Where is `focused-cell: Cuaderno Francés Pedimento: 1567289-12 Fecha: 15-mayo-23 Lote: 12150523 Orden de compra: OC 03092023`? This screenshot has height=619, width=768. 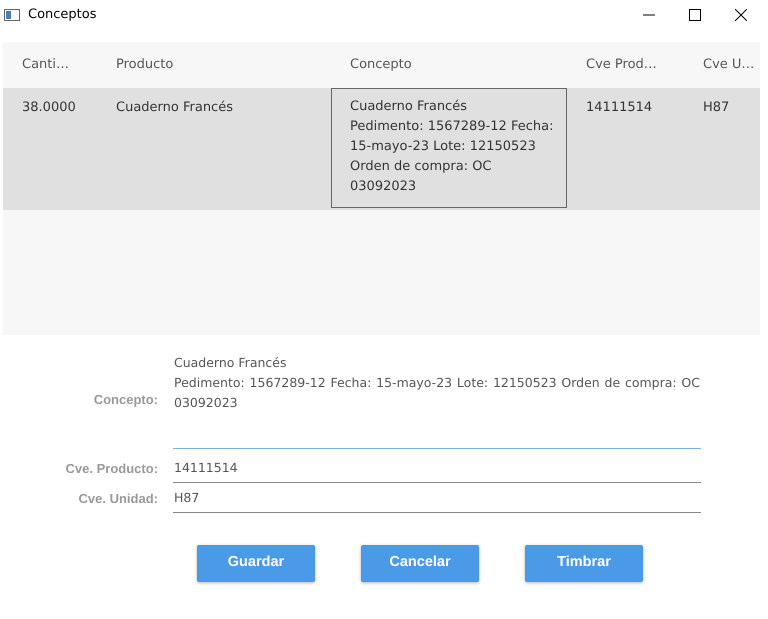 focused-cell: Cuaderno Francés Pedimento: 1567289-12 Fecha: 15-mayo-23 Lote: 12150523 Orden de compra: OC 03092023 is located at coordinates (449, 148).